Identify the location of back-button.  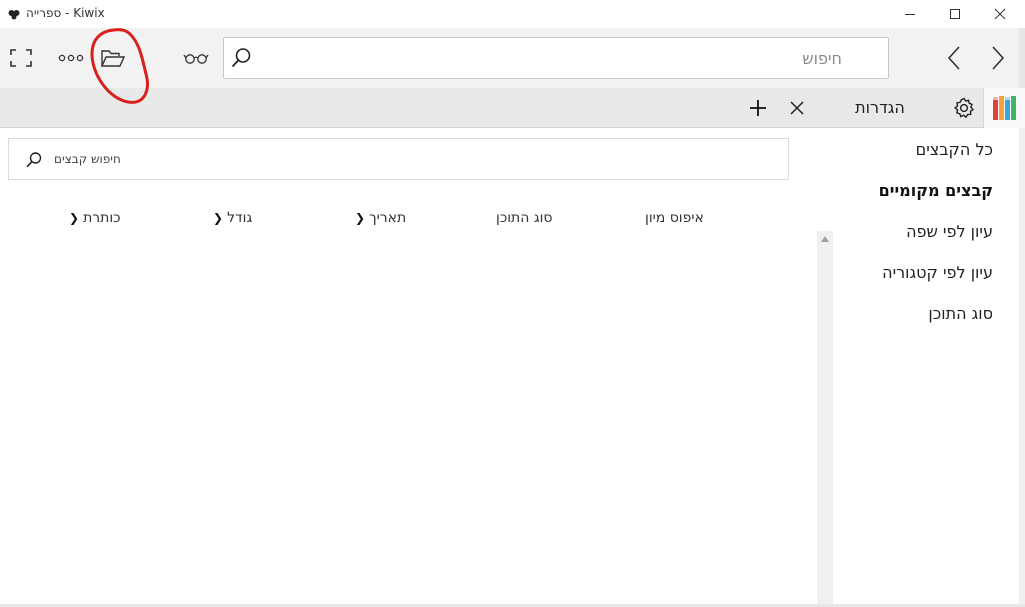
(954, 58).